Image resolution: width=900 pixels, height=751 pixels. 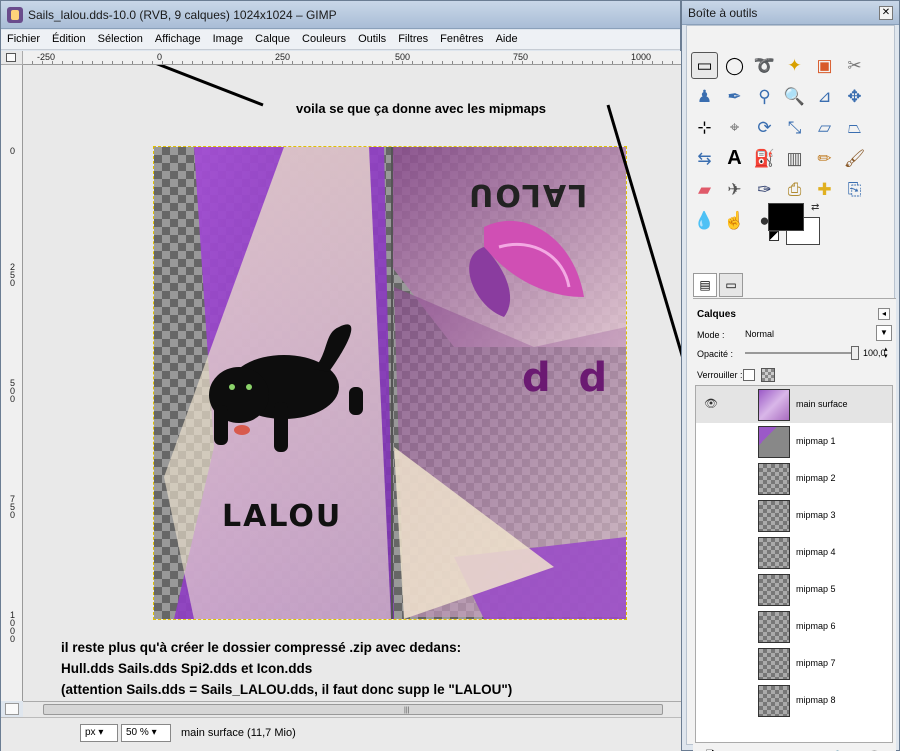 I want to click on ellipse-select-tool-icon: ◯, so click(x=734, y=65).